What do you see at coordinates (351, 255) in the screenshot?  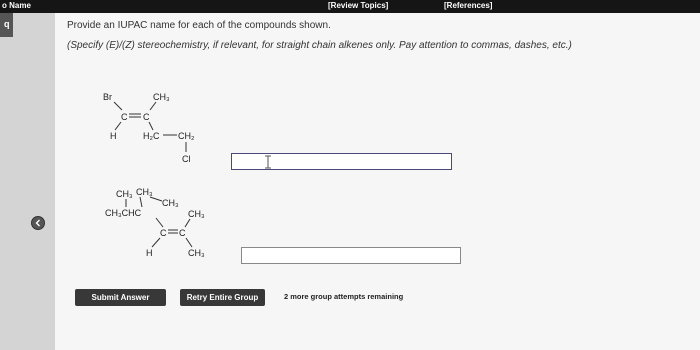 I see `answer-2-input` at bounding box center [351, 255].